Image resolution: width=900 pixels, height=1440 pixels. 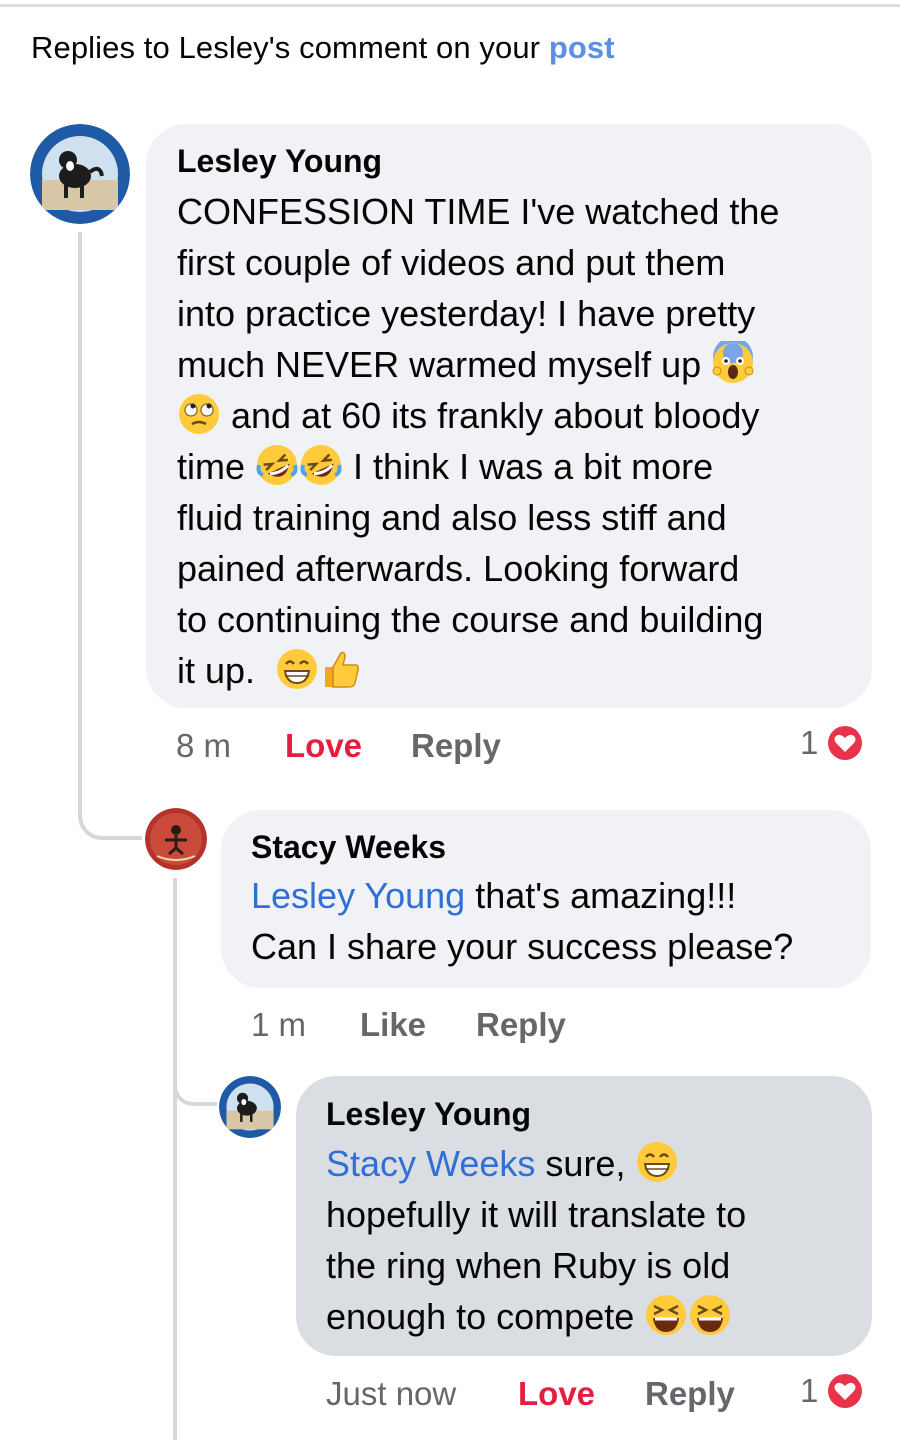 I want to click on comment-line: hopefully it will translate to, so click(x=536, y=1214).